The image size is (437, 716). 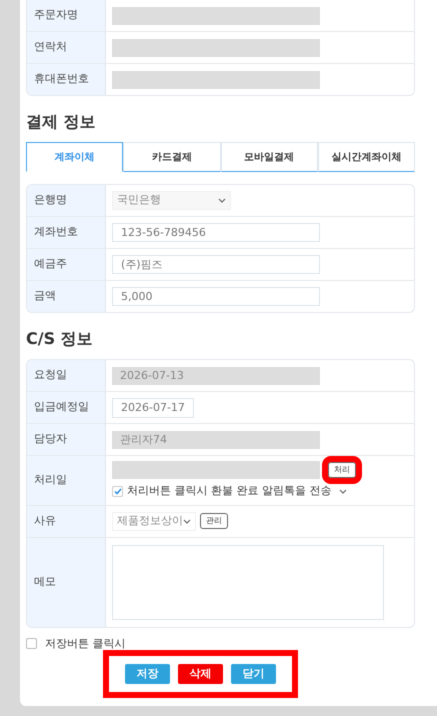 What do you see at coordinates (85, 644) in the screenshot?
I see `save-option-label: 저장버튼 클릭시` at bounding box center [85, 644].